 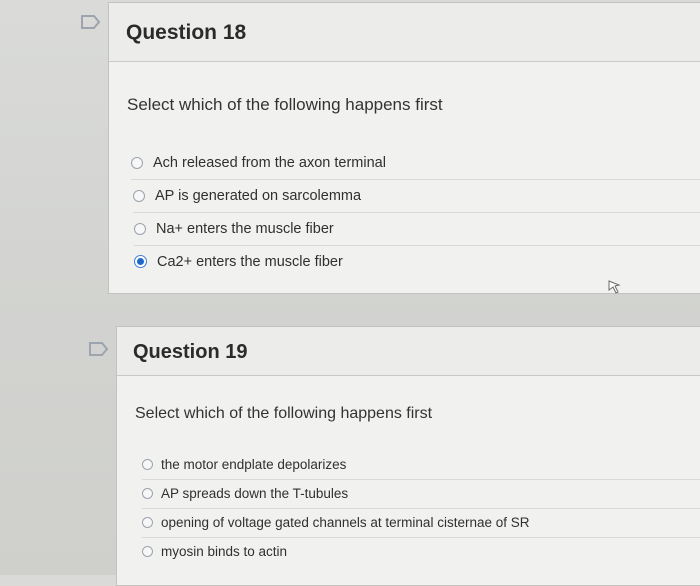 I want to click on answer-option-label: the motor endplate depolarizes, so click(x=254, y=464).